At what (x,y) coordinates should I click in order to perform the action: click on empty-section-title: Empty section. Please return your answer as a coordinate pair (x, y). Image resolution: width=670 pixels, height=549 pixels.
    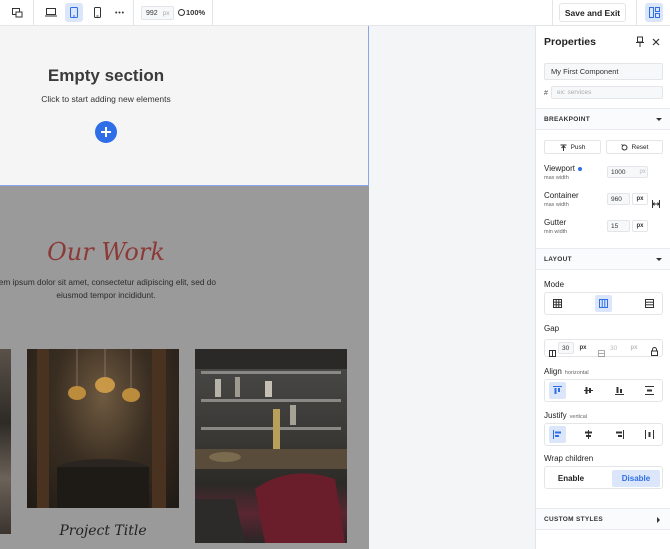
    Looking at the image, I should click on (106, 75).